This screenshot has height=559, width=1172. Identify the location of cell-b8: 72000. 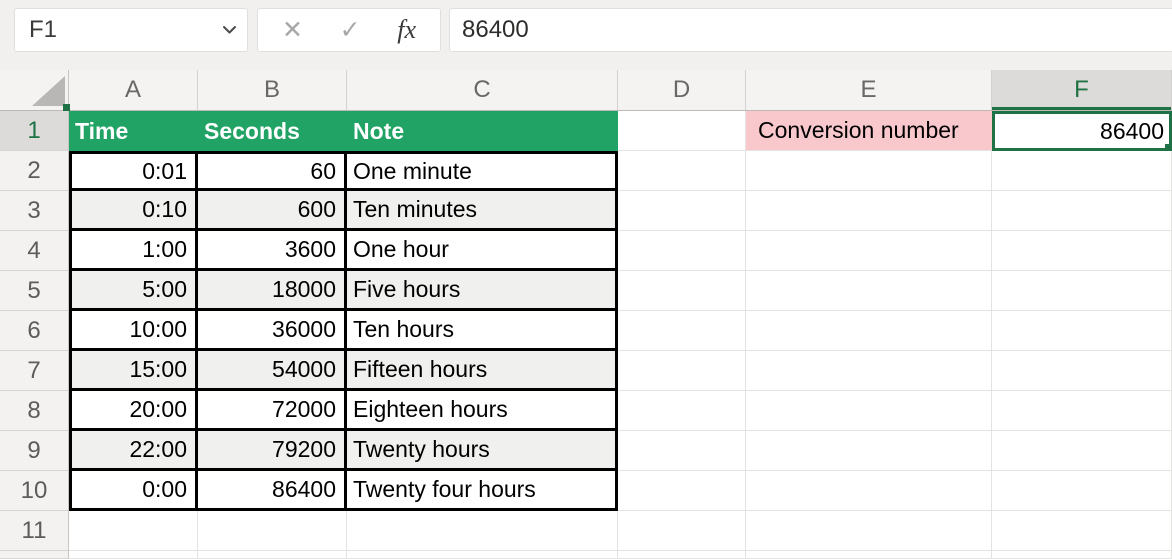
(272, 411).